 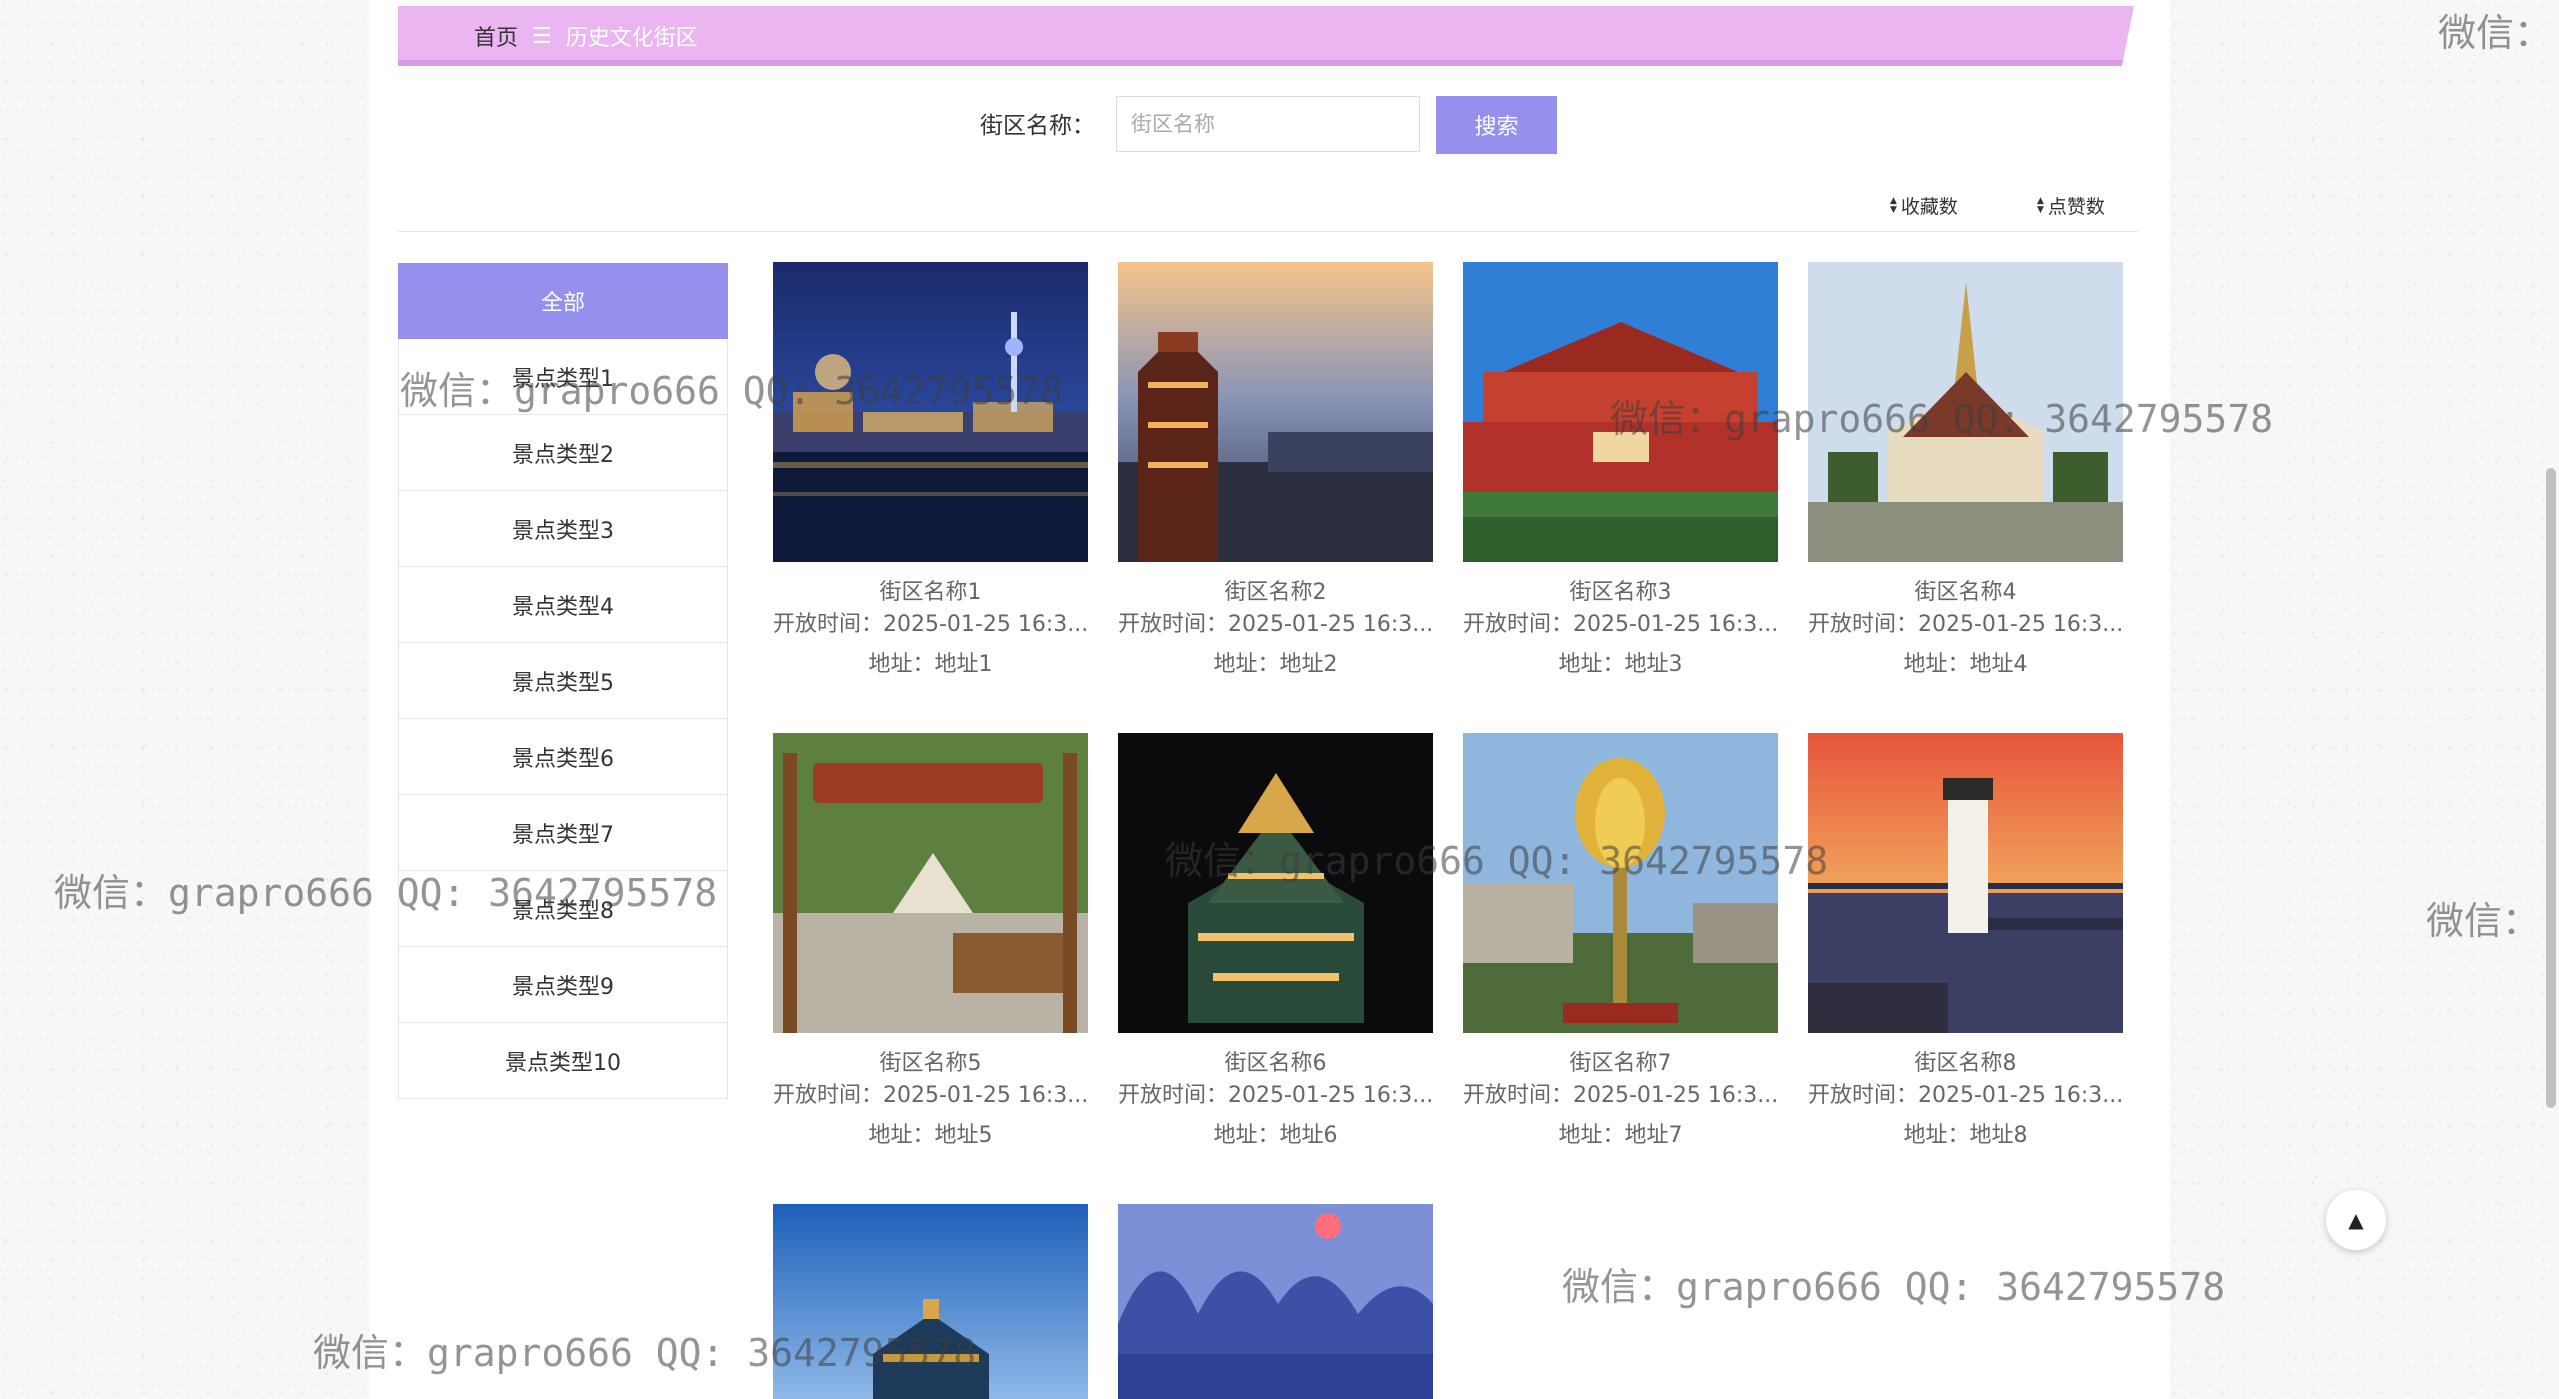 I want to click on sort-likes-label: 点赞数, so click(x=2076, y=207).